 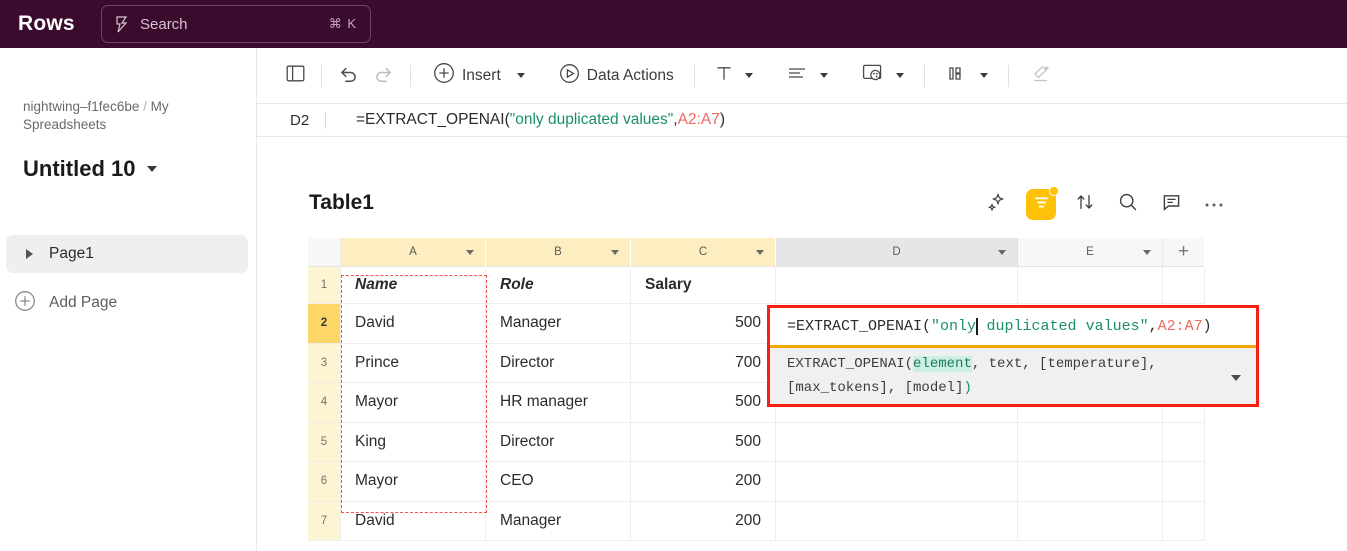 What do you see at coordinates (967, 76) in the screenshot?
I see `number-format-button` at bounding box center [967, 76].